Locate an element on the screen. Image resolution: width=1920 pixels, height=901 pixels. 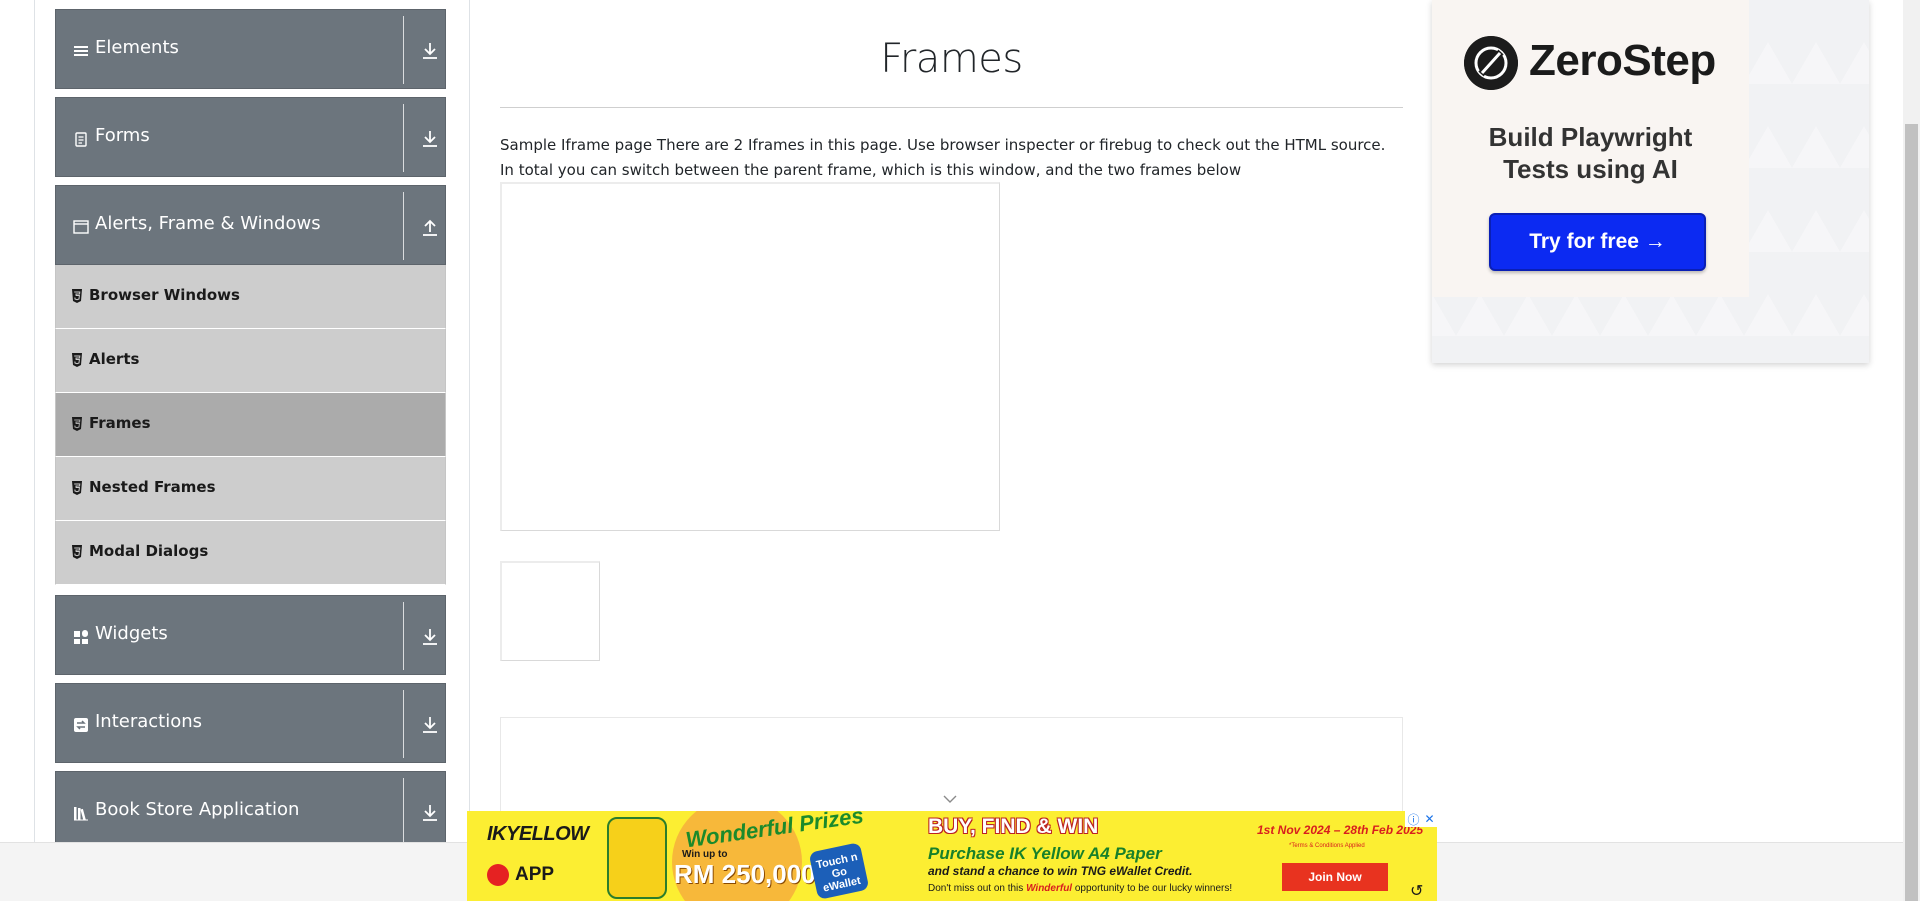
sidebar-group-widgets: Widgets is located at coordinates (250, 635).